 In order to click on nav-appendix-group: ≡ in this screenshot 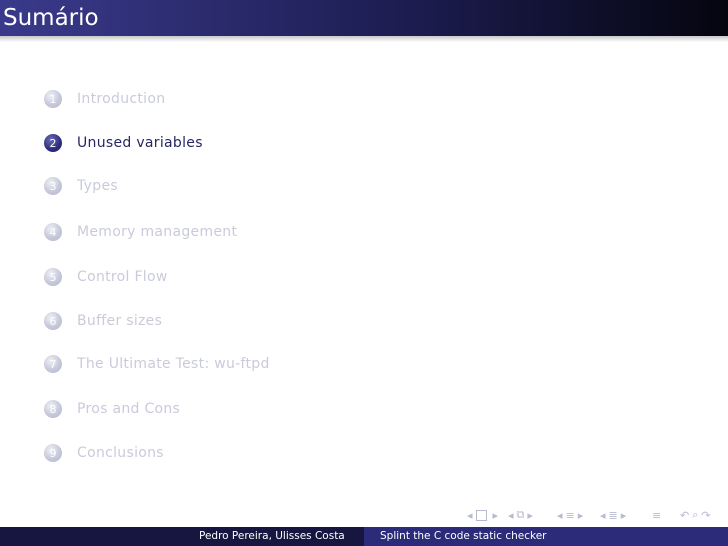, I will do `click(658, 515)`.